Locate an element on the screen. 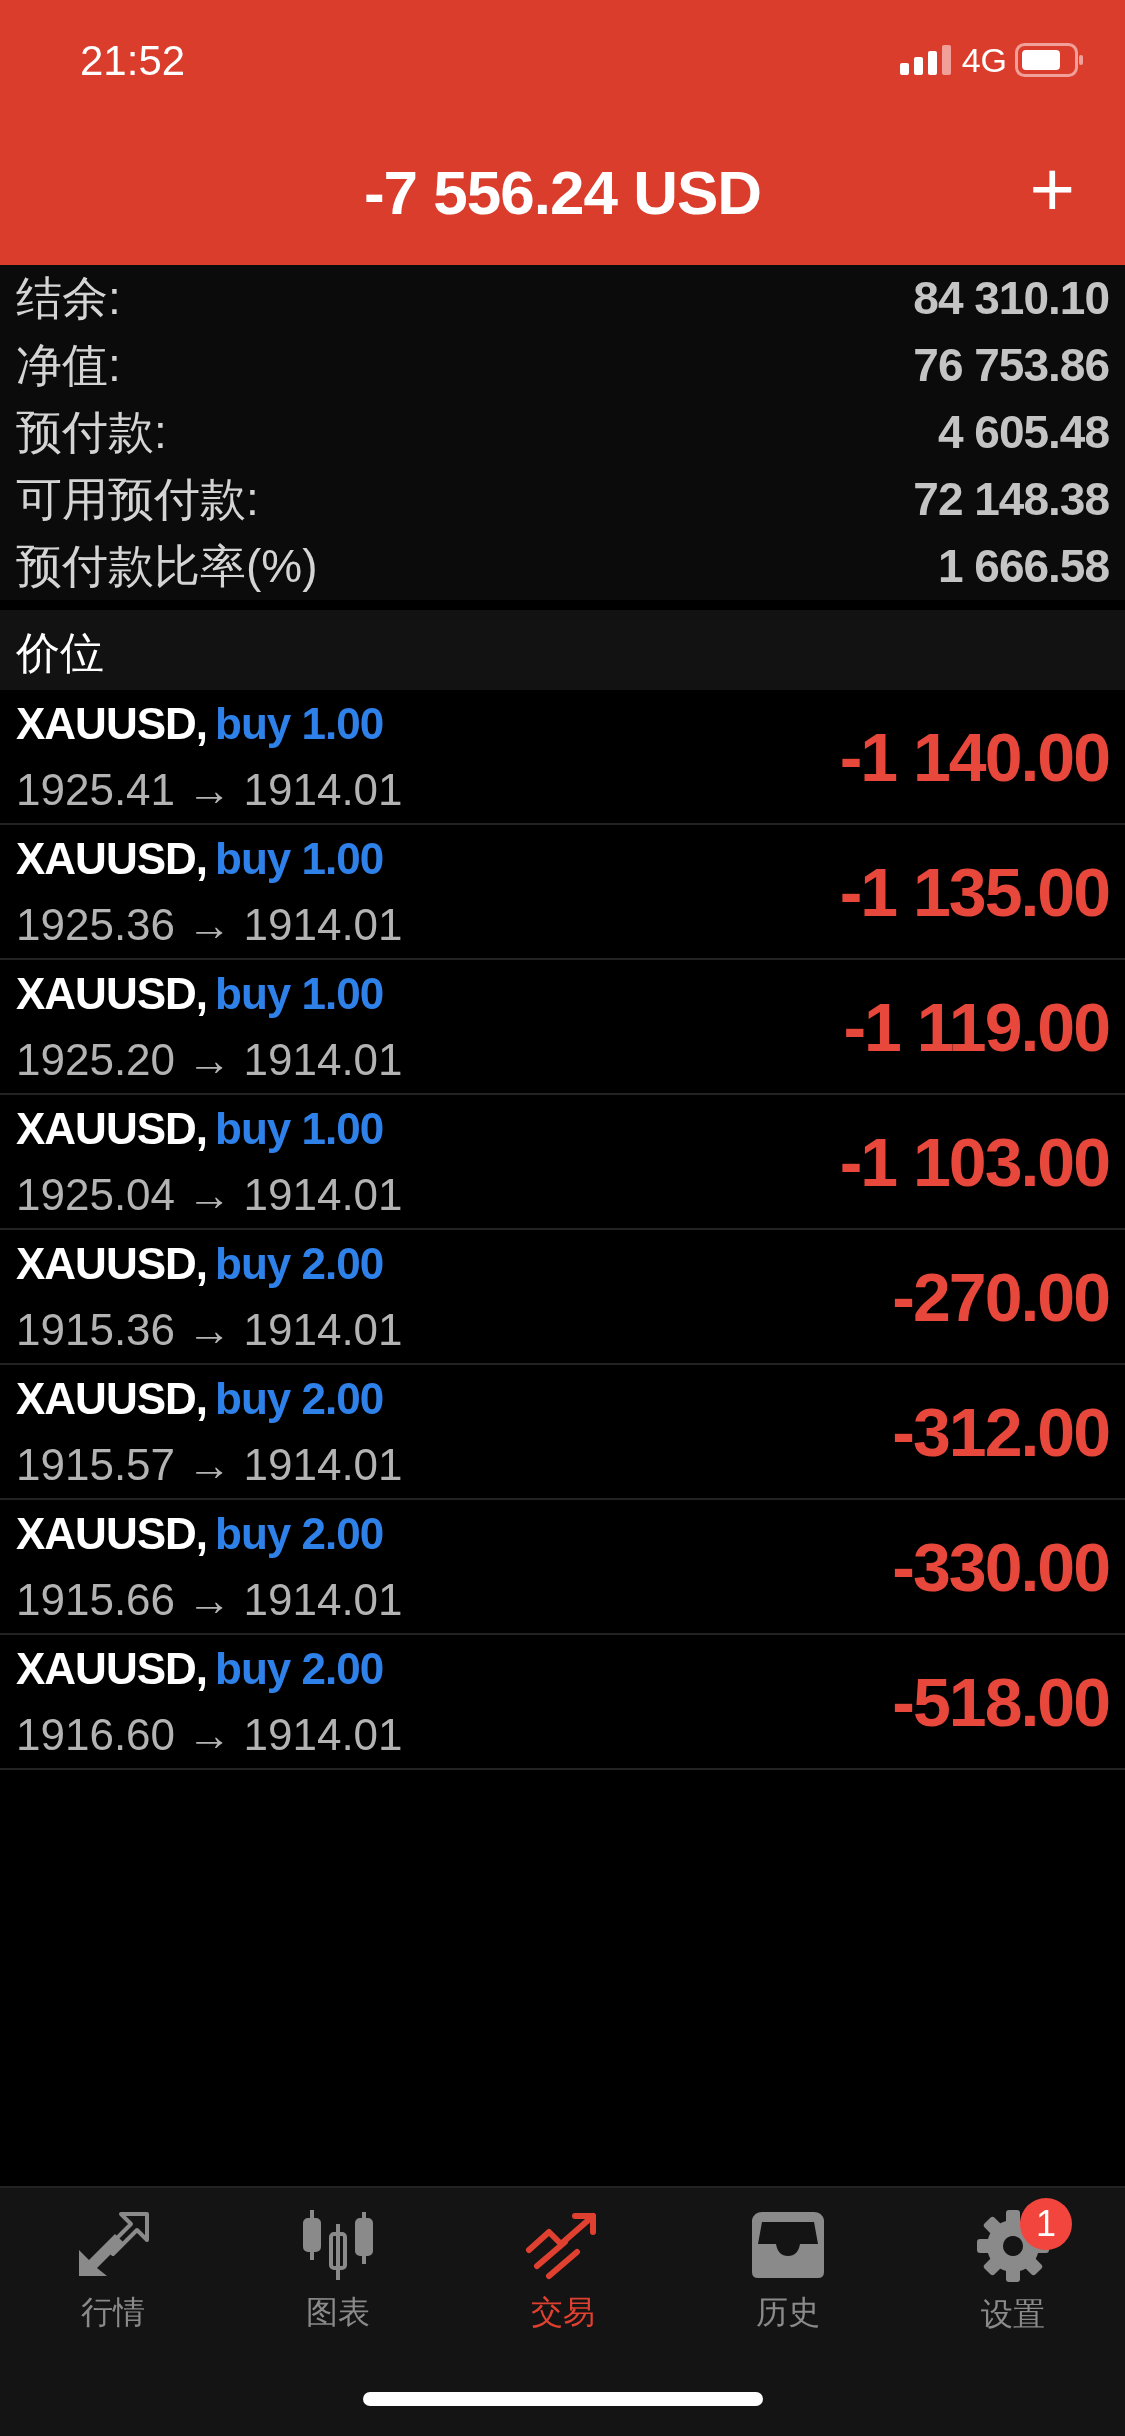  price-change: 1915.57 → 1914.01 is located at coordinates (209, 1464).